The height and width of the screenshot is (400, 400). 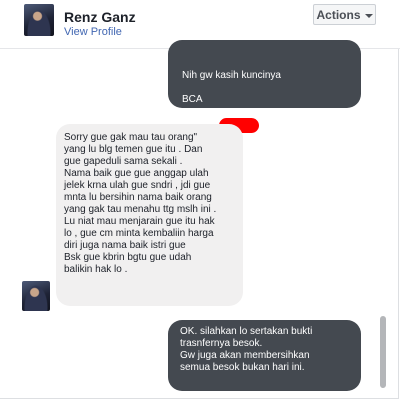 What do you see at coordinates (36, 296) in the screenshot?
I see `sender-avatar` at bounding box center [36, 296].